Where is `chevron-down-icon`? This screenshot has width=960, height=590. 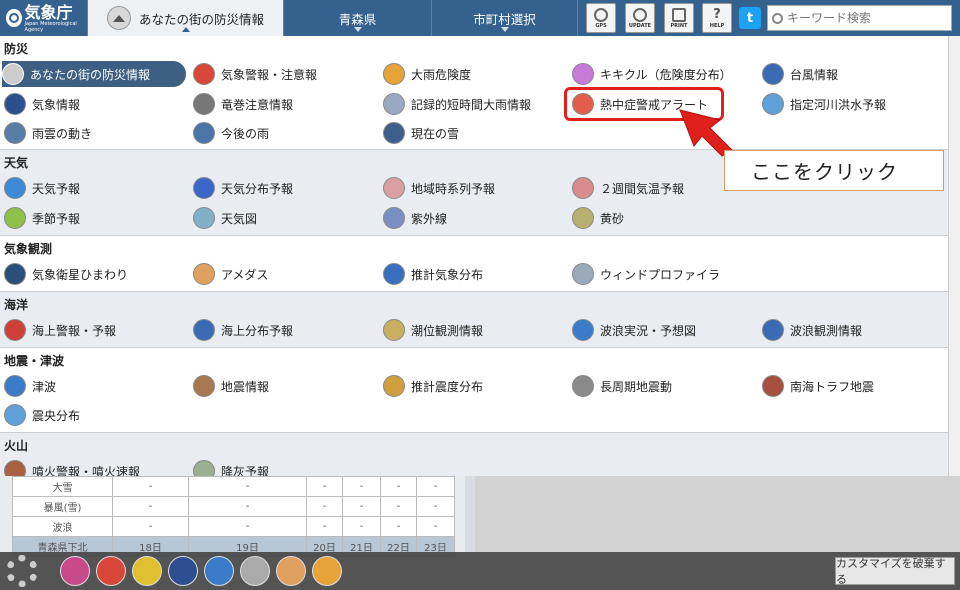 chevron-down-icon is located at coordinates (504, 29).